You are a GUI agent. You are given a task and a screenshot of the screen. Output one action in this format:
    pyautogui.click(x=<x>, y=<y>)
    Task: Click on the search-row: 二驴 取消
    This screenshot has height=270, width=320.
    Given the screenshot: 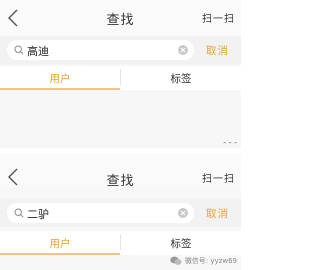 What is the action you would take?
    pyautogui.click(x=120, y=213)
    